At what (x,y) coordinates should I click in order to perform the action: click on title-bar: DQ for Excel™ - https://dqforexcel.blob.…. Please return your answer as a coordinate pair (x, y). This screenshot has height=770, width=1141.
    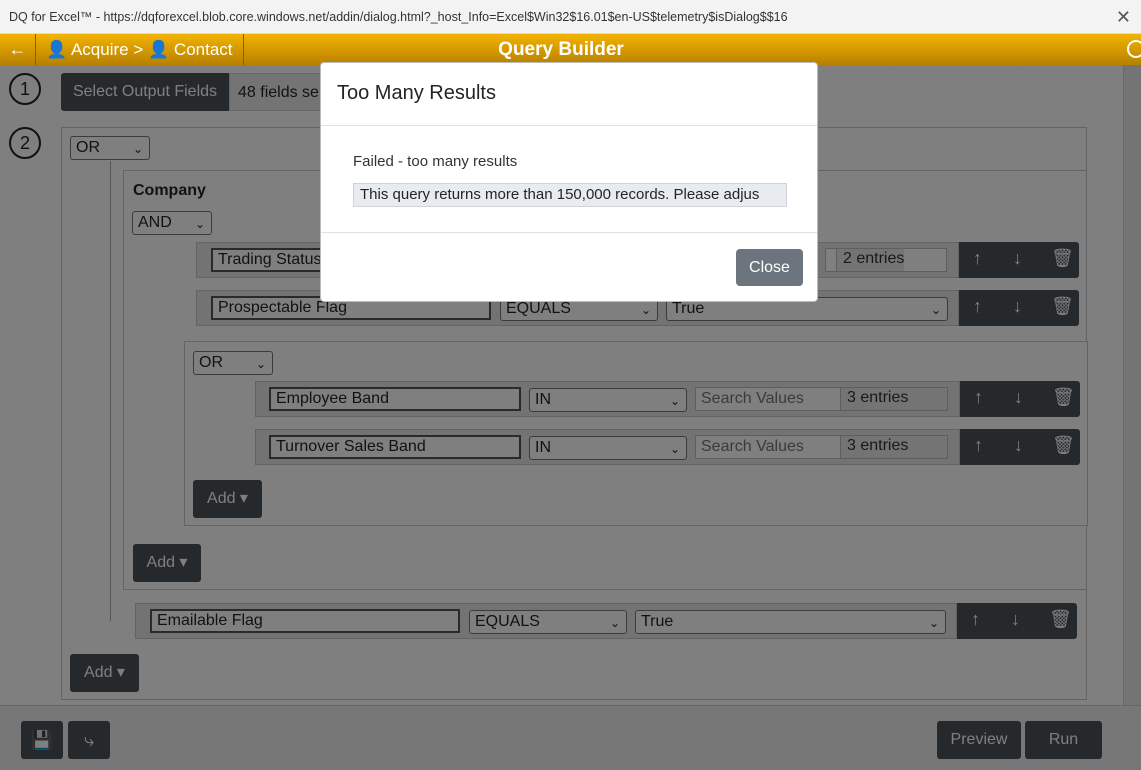
    Looking at the image, I should click on (570, 17).